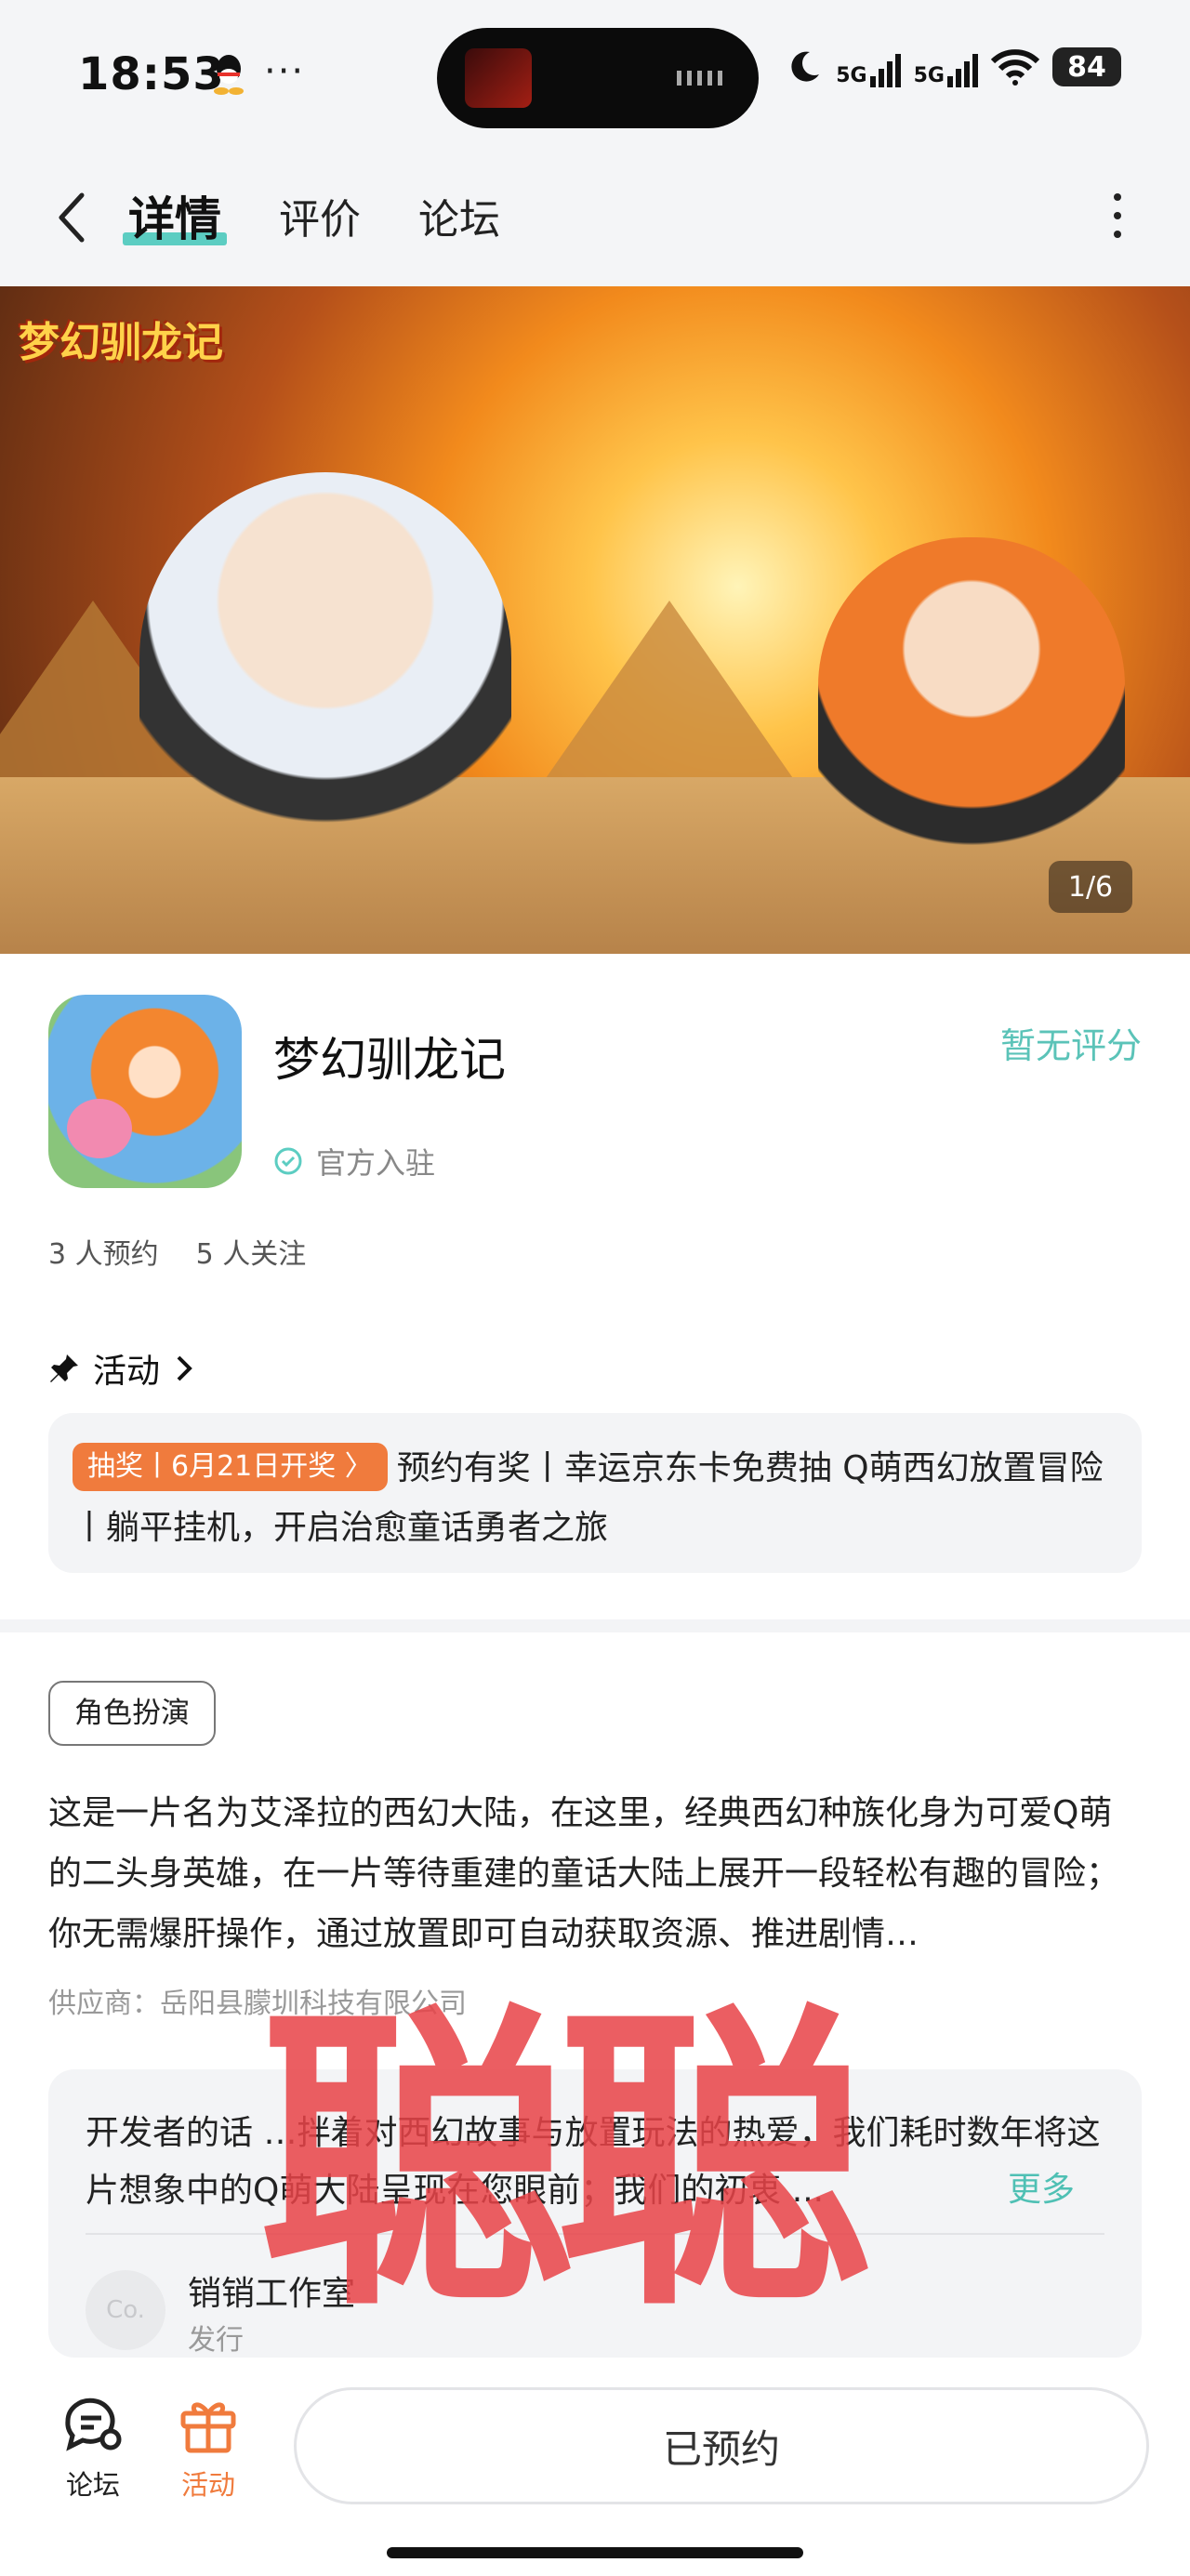 Image resolution: width=1190 pixels, height=2576 pixels. I want to click on stats-row: 3 人预约 5 人关注, so click(177, 1251).